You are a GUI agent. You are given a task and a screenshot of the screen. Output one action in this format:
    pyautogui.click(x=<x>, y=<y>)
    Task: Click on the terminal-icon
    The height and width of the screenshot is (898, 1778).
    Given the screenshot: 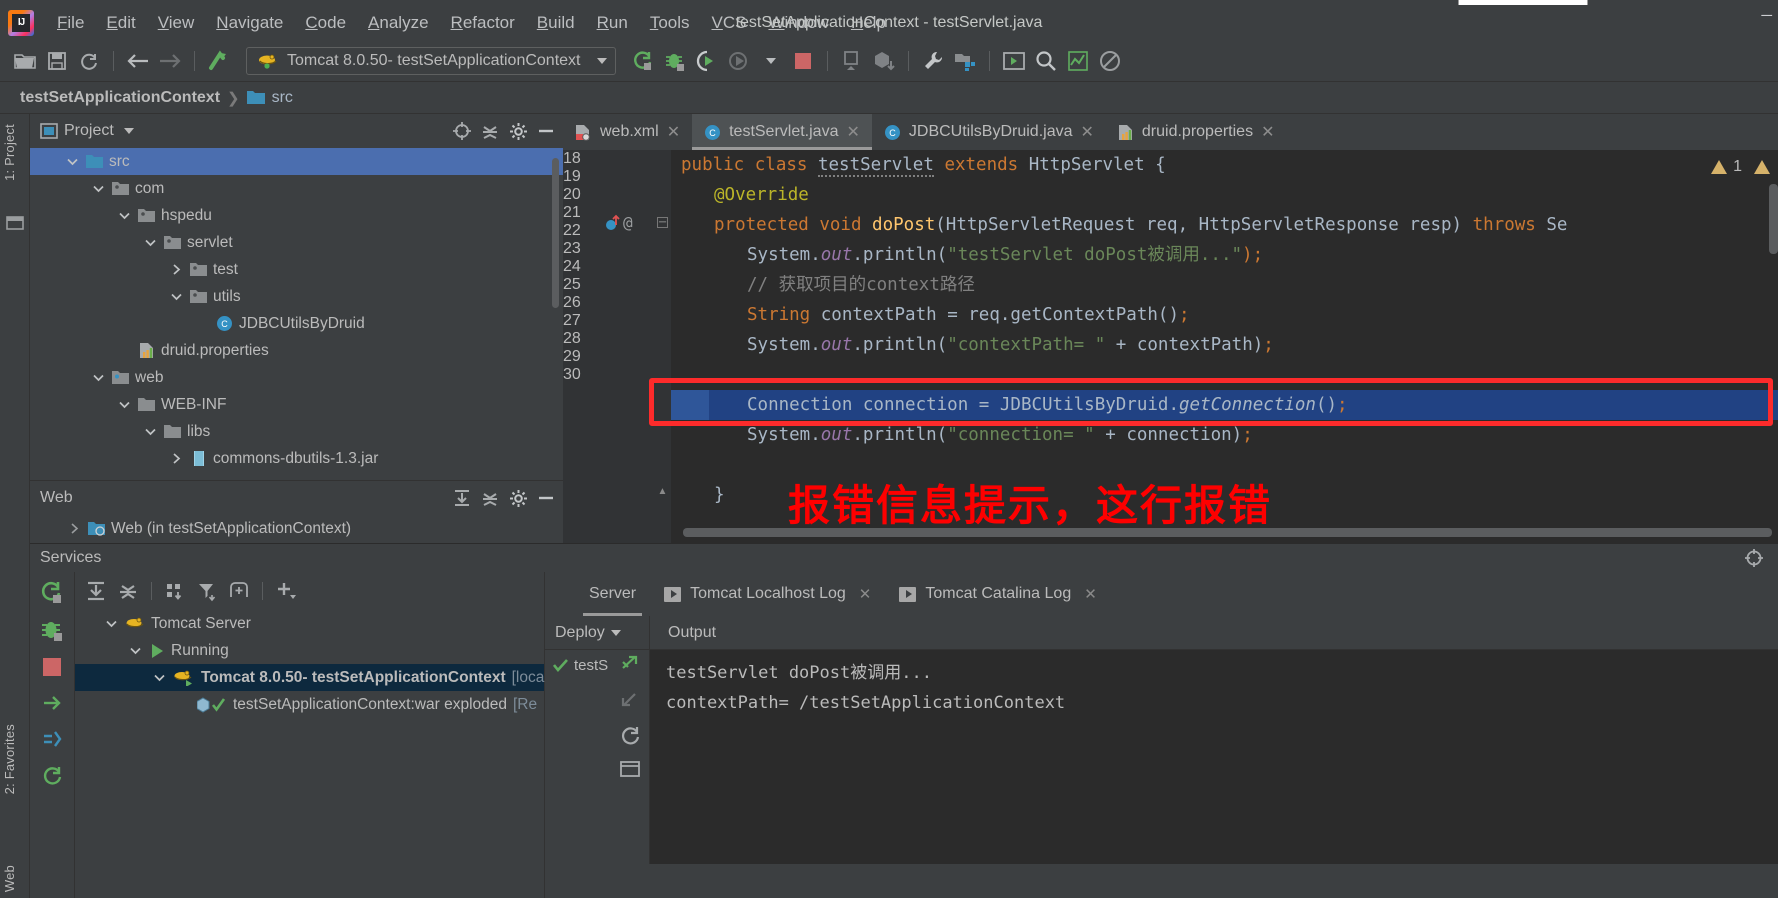 What is the action you would take?
    pyautogui.click(x=1014, y=61)
    